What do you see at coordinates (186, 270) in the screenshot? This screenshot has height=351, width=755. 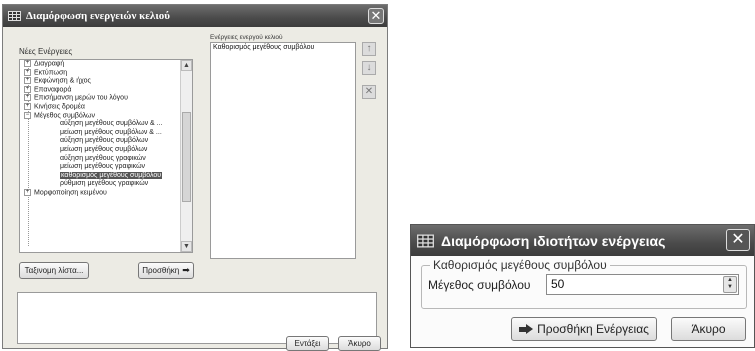 I see `arrow-right-icon: ➡` at bounding box center [186, 270].